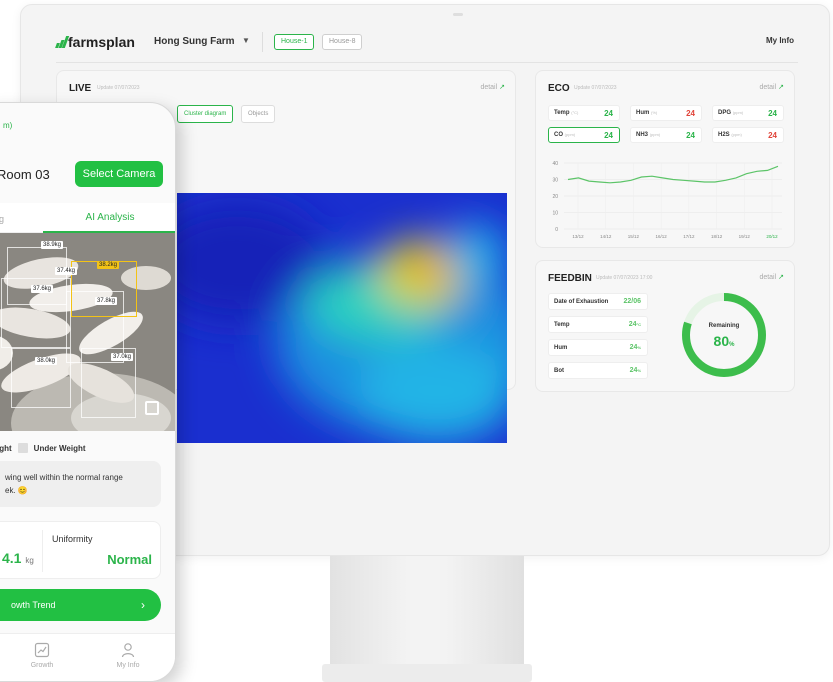 The height and width of the screenshot is (682, 833). Describe the element at coordinates (731, 113) in the screenshot. I see `metric-key: DPG (ppm)` at that location.